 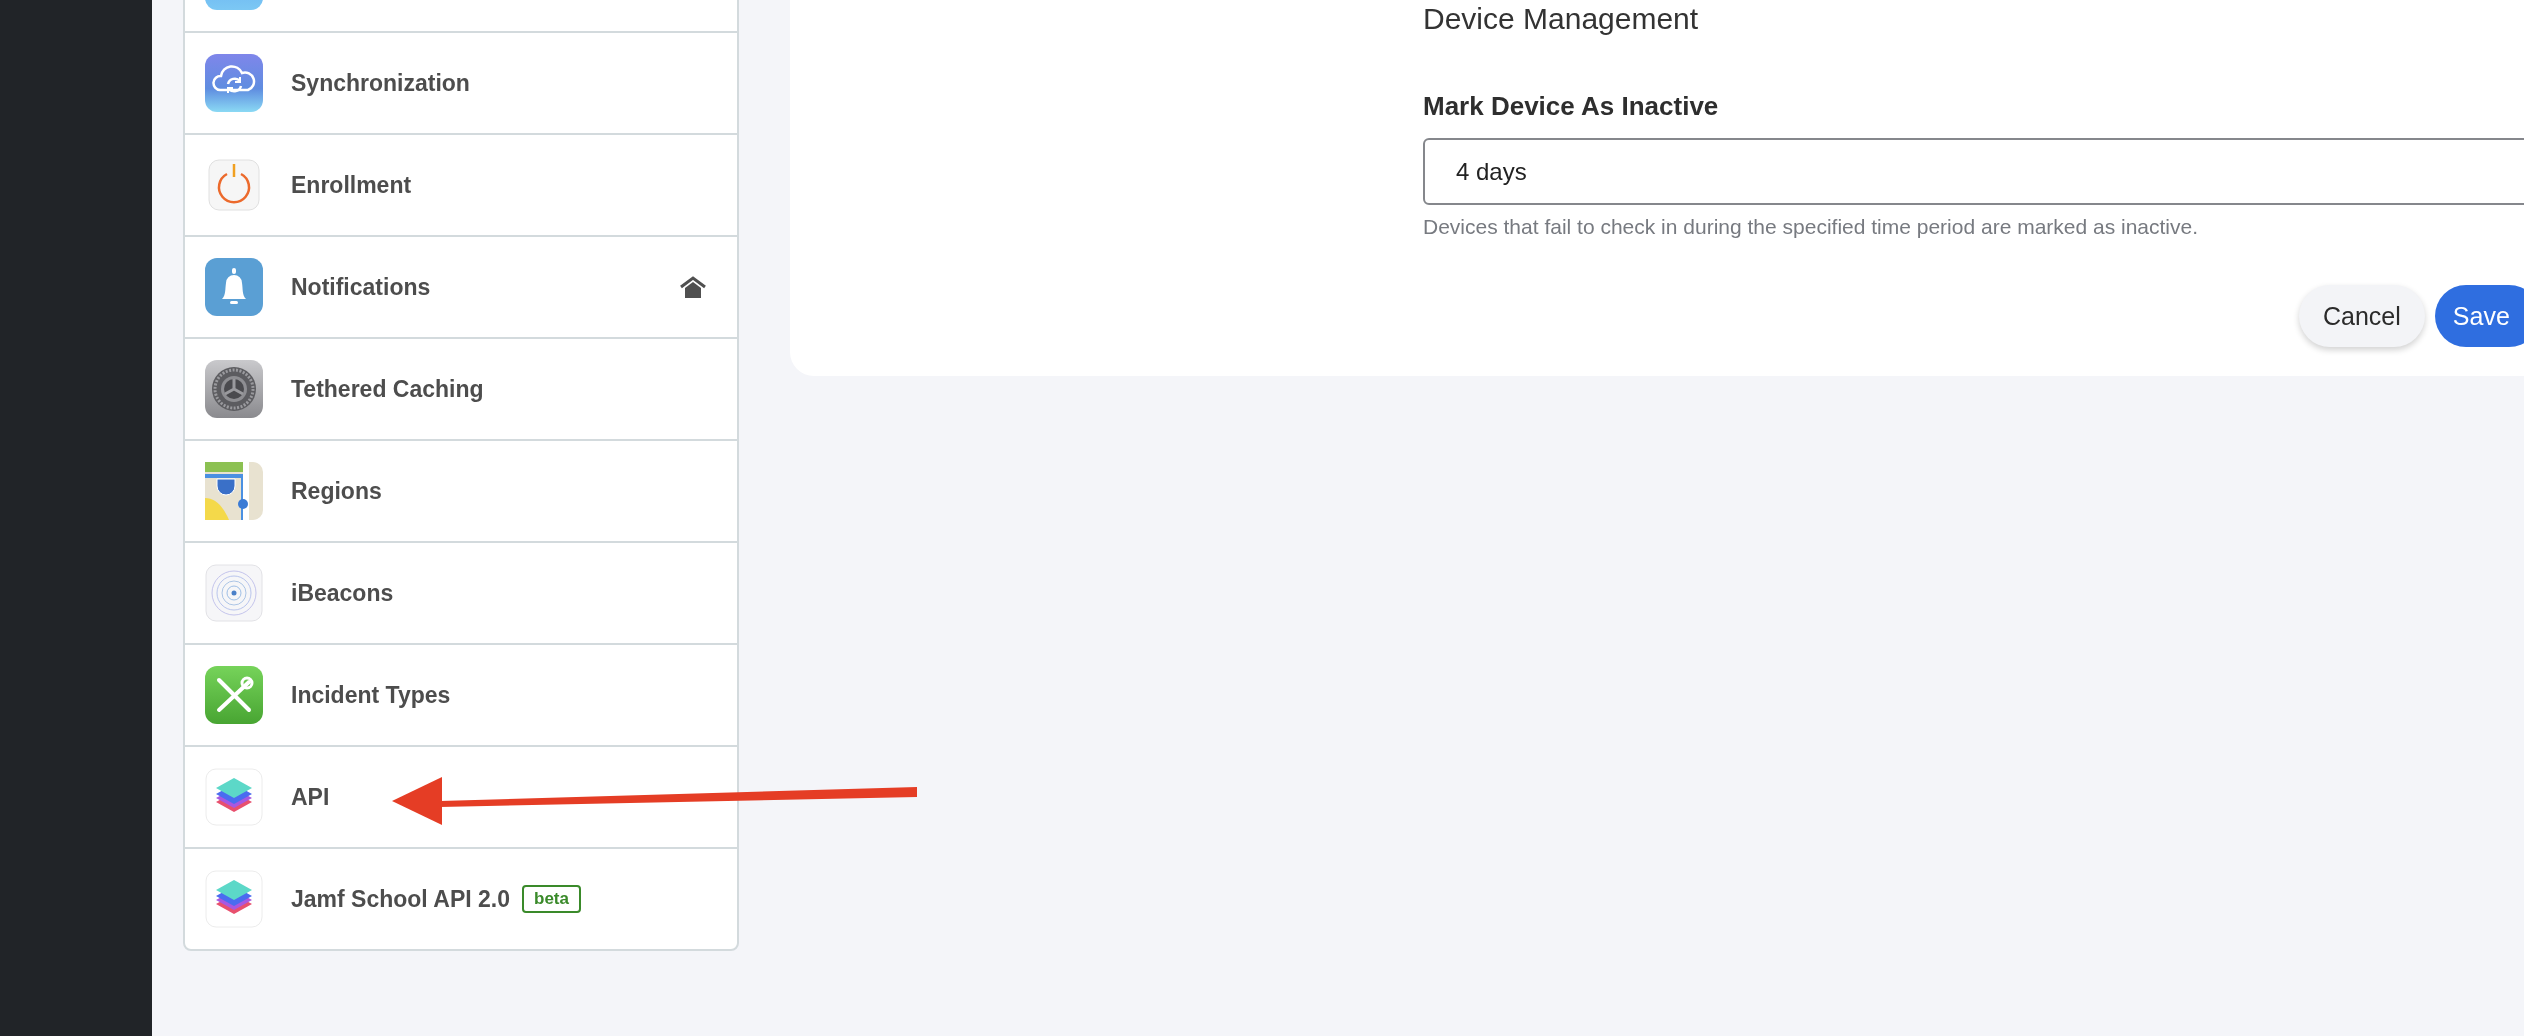 I want to click on settings-list-item: Enrollment, so click(x=461, y=186).